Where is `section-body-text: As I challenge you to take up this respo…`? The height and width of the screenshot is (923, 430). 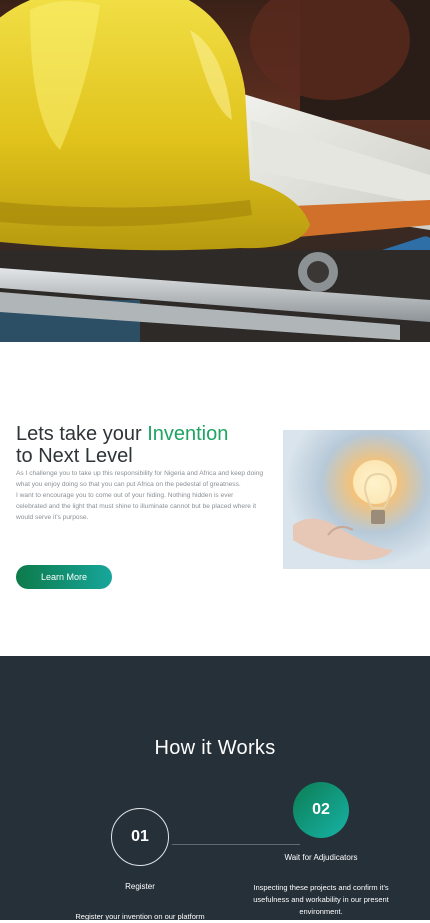
section-body-text: As I challenge you to take up this respo… is located at coordinates (140, 495).